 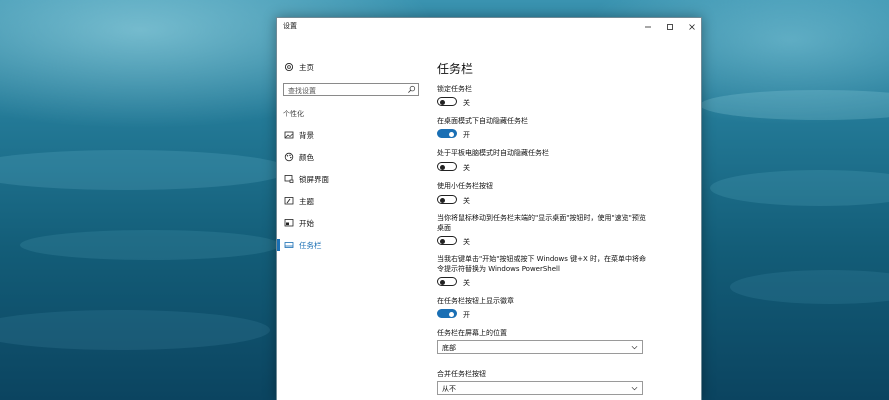 What do you see at coordinates (475, 301) in the screenshot?
I see `setting-label: 在任务栏按钮上显示徽章` at bounding box center [475, 301].